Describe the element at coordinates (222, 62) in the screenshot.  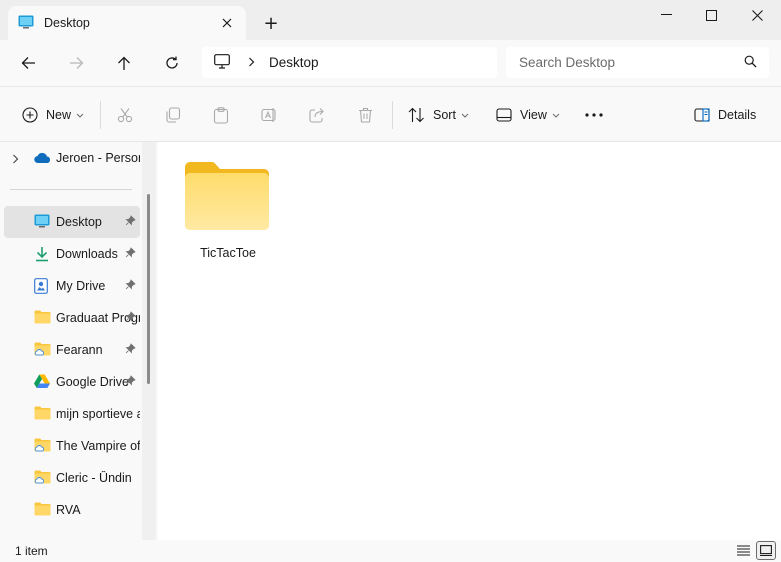
I see `monitor-icon` at that location.